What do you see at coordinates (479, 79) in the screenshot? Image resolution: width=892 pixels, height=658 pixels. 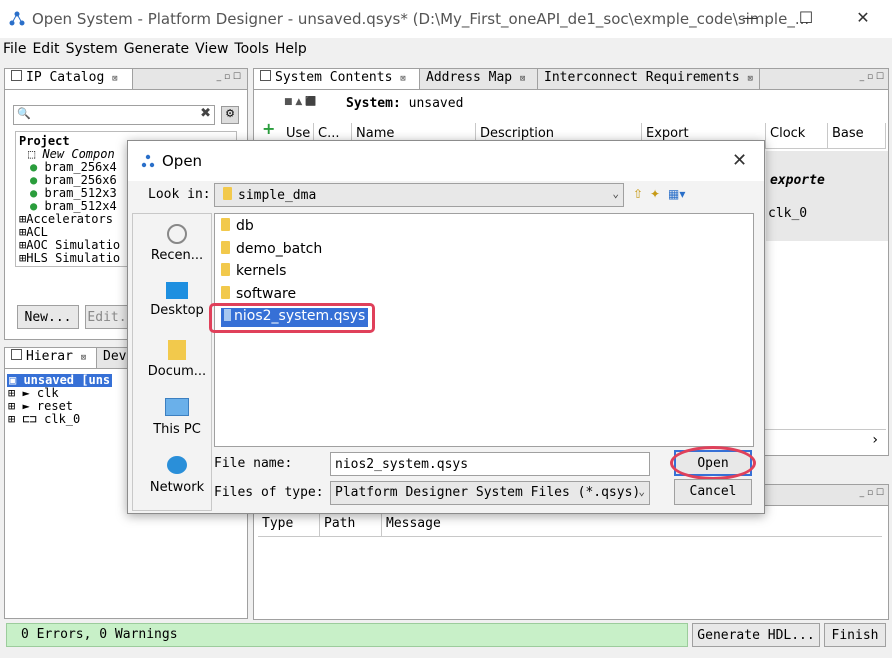 I see `tab-address-map: Address Map ⊠` at bounding box center [479, 79].